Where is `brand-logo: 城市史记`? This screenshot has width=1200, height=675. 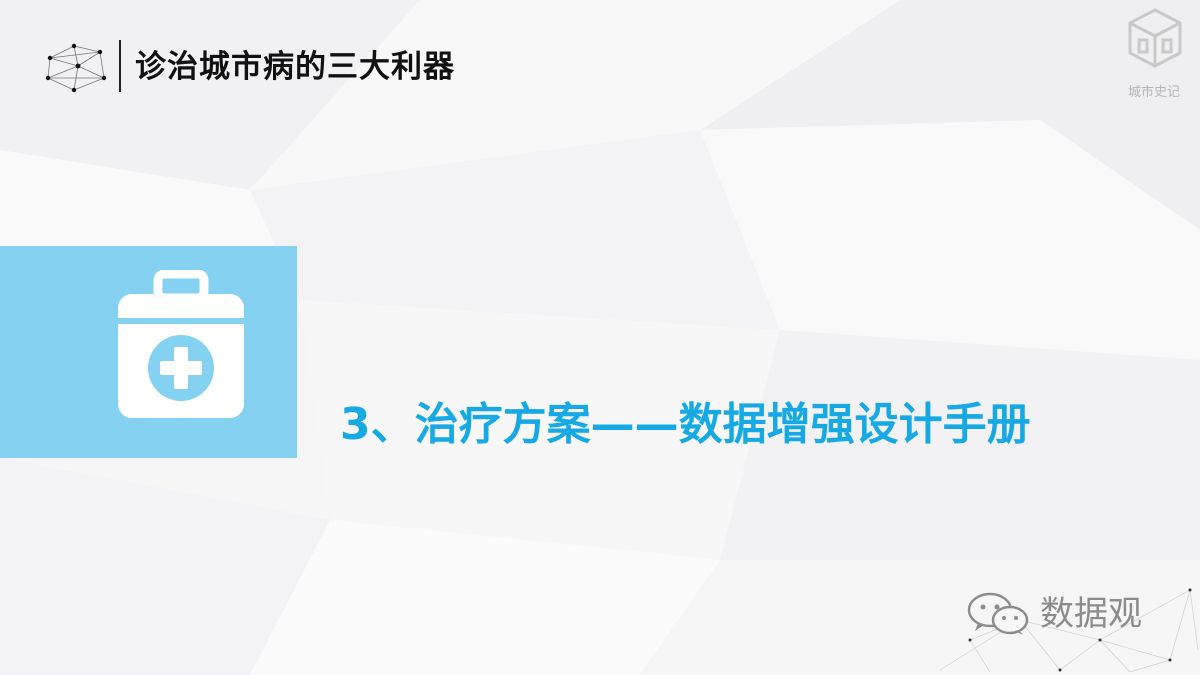 brand-logo: 城市史记 is located at coordinates (1154, 54).